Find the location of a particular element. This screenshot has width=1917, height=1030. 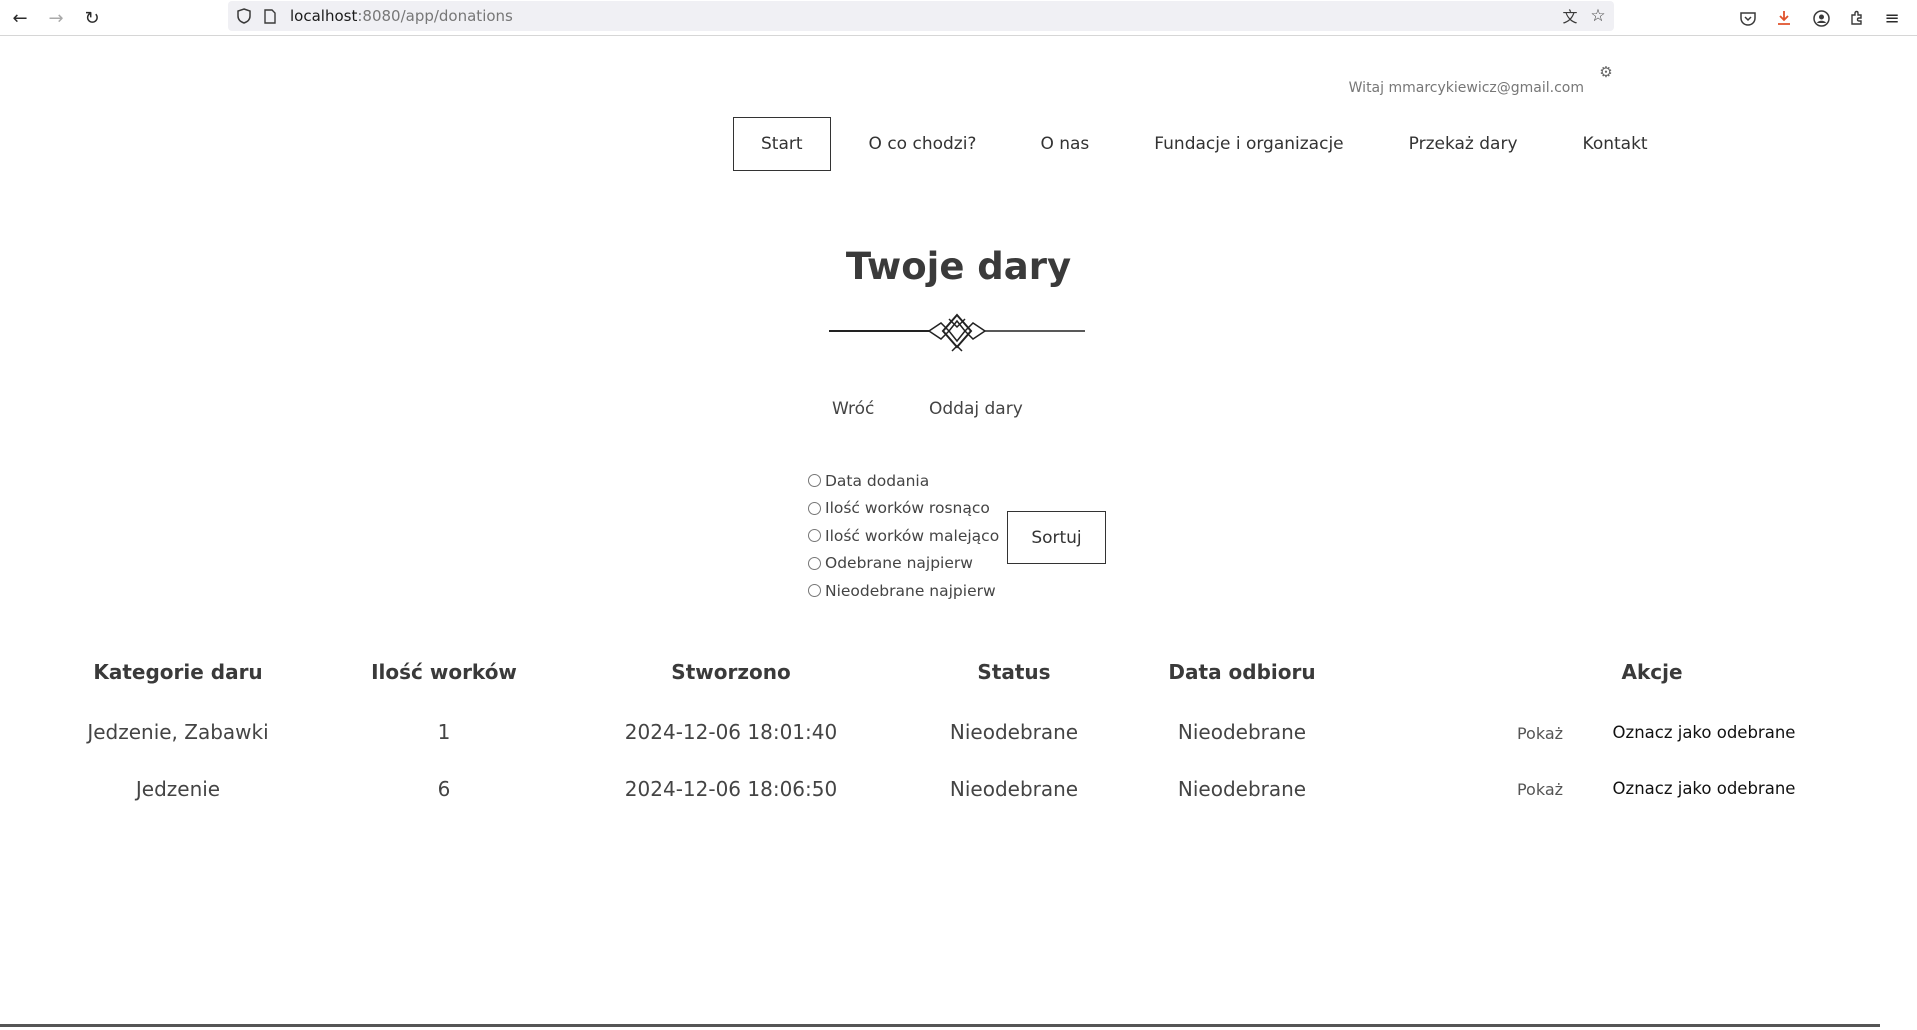

page-icon is located at coordinates (270, 16).